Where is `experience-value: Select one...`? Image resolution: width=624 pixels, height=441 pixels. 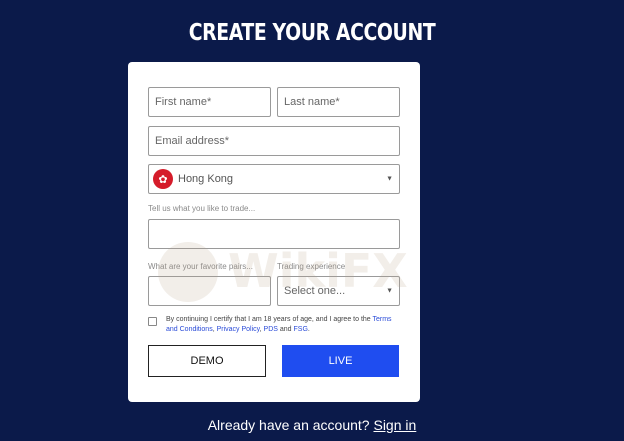
experience-value: Select one... is located at coordinates (315, 291).